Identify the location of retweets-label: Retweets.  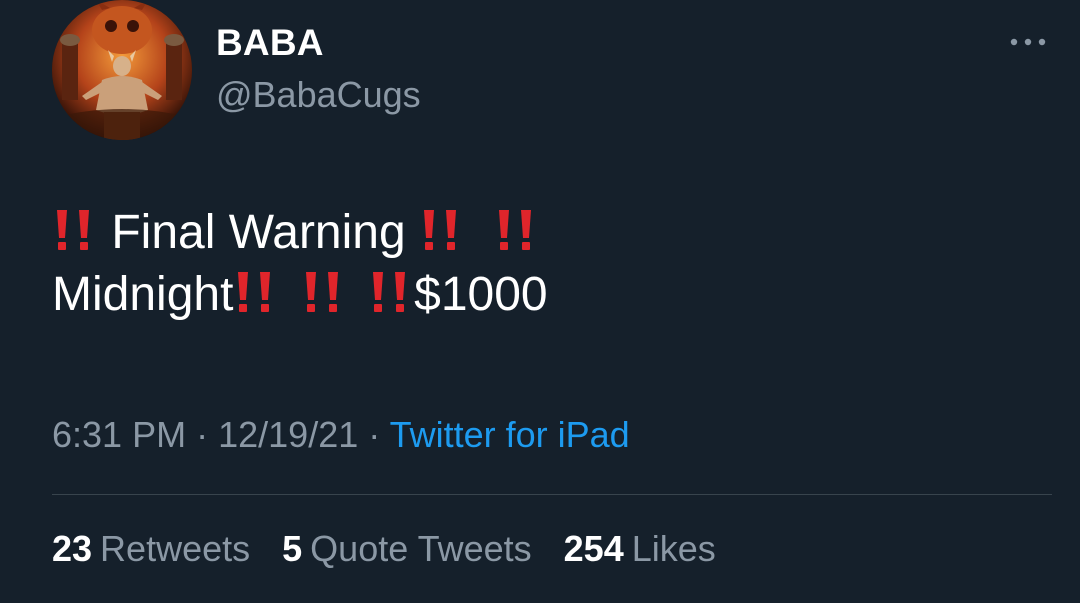
(175, 548).